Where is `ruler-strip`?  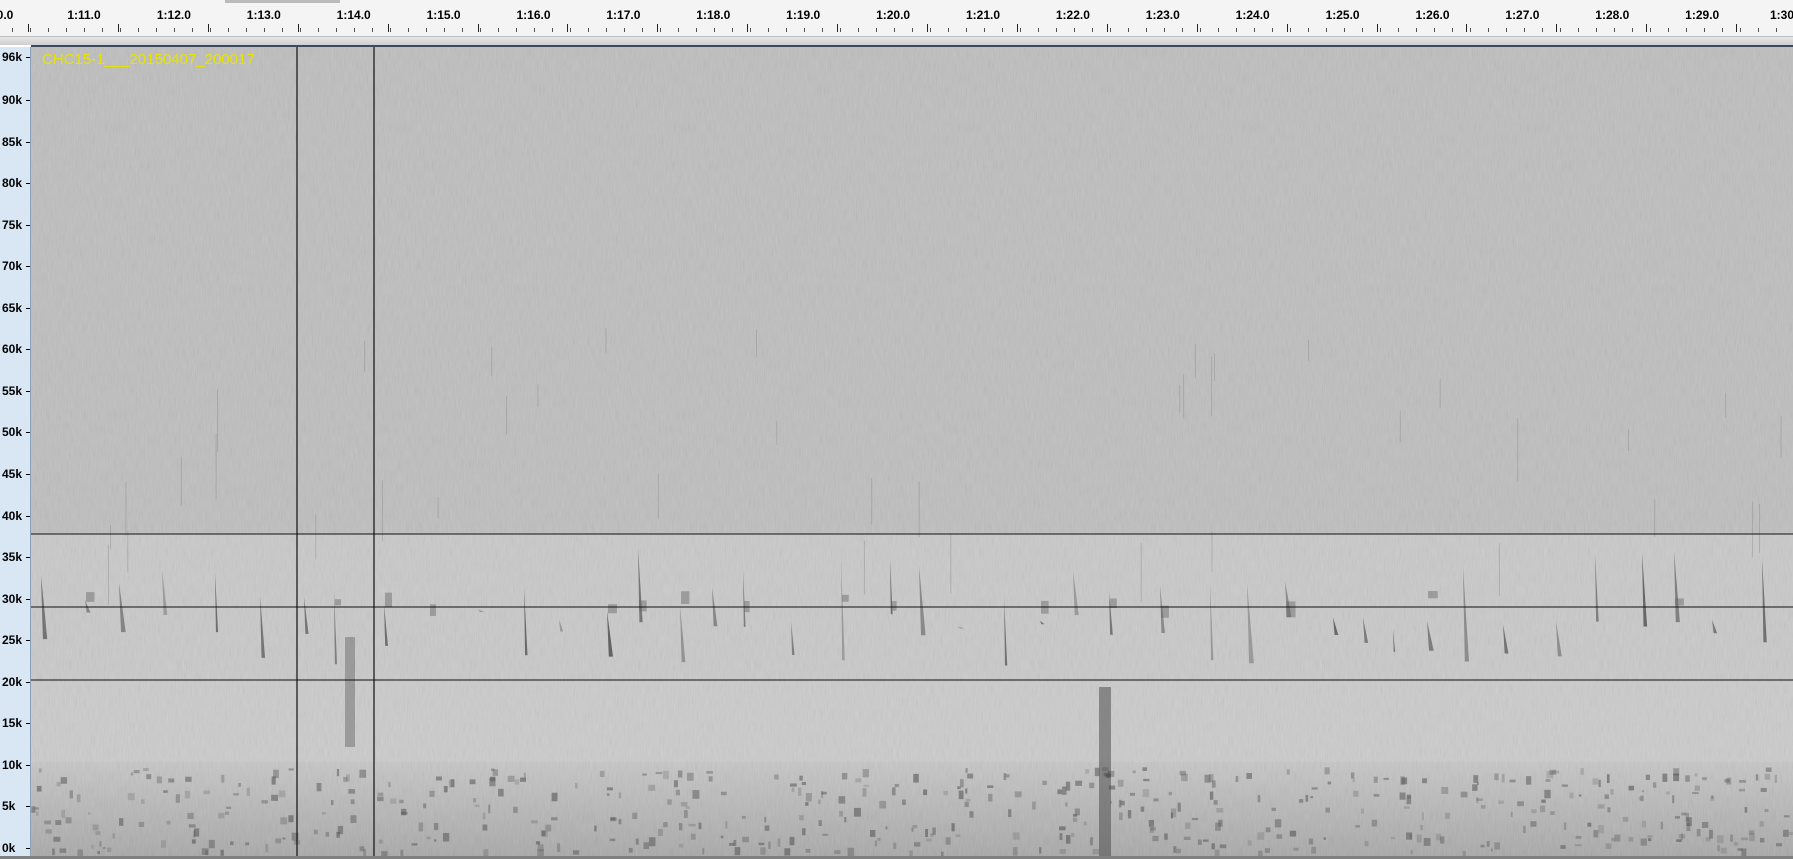 ruler-strip is located at coordinates (896, 40).